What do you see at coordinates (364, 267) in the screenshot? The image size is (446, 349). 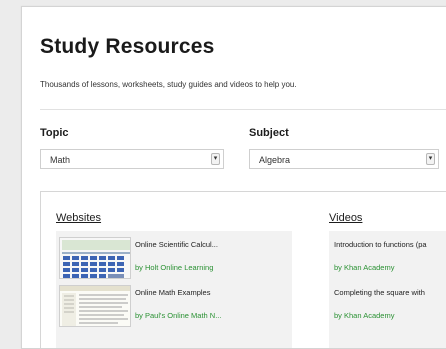 I see `video-source-1: by Khan Academy` at bounding box center [364, 267].